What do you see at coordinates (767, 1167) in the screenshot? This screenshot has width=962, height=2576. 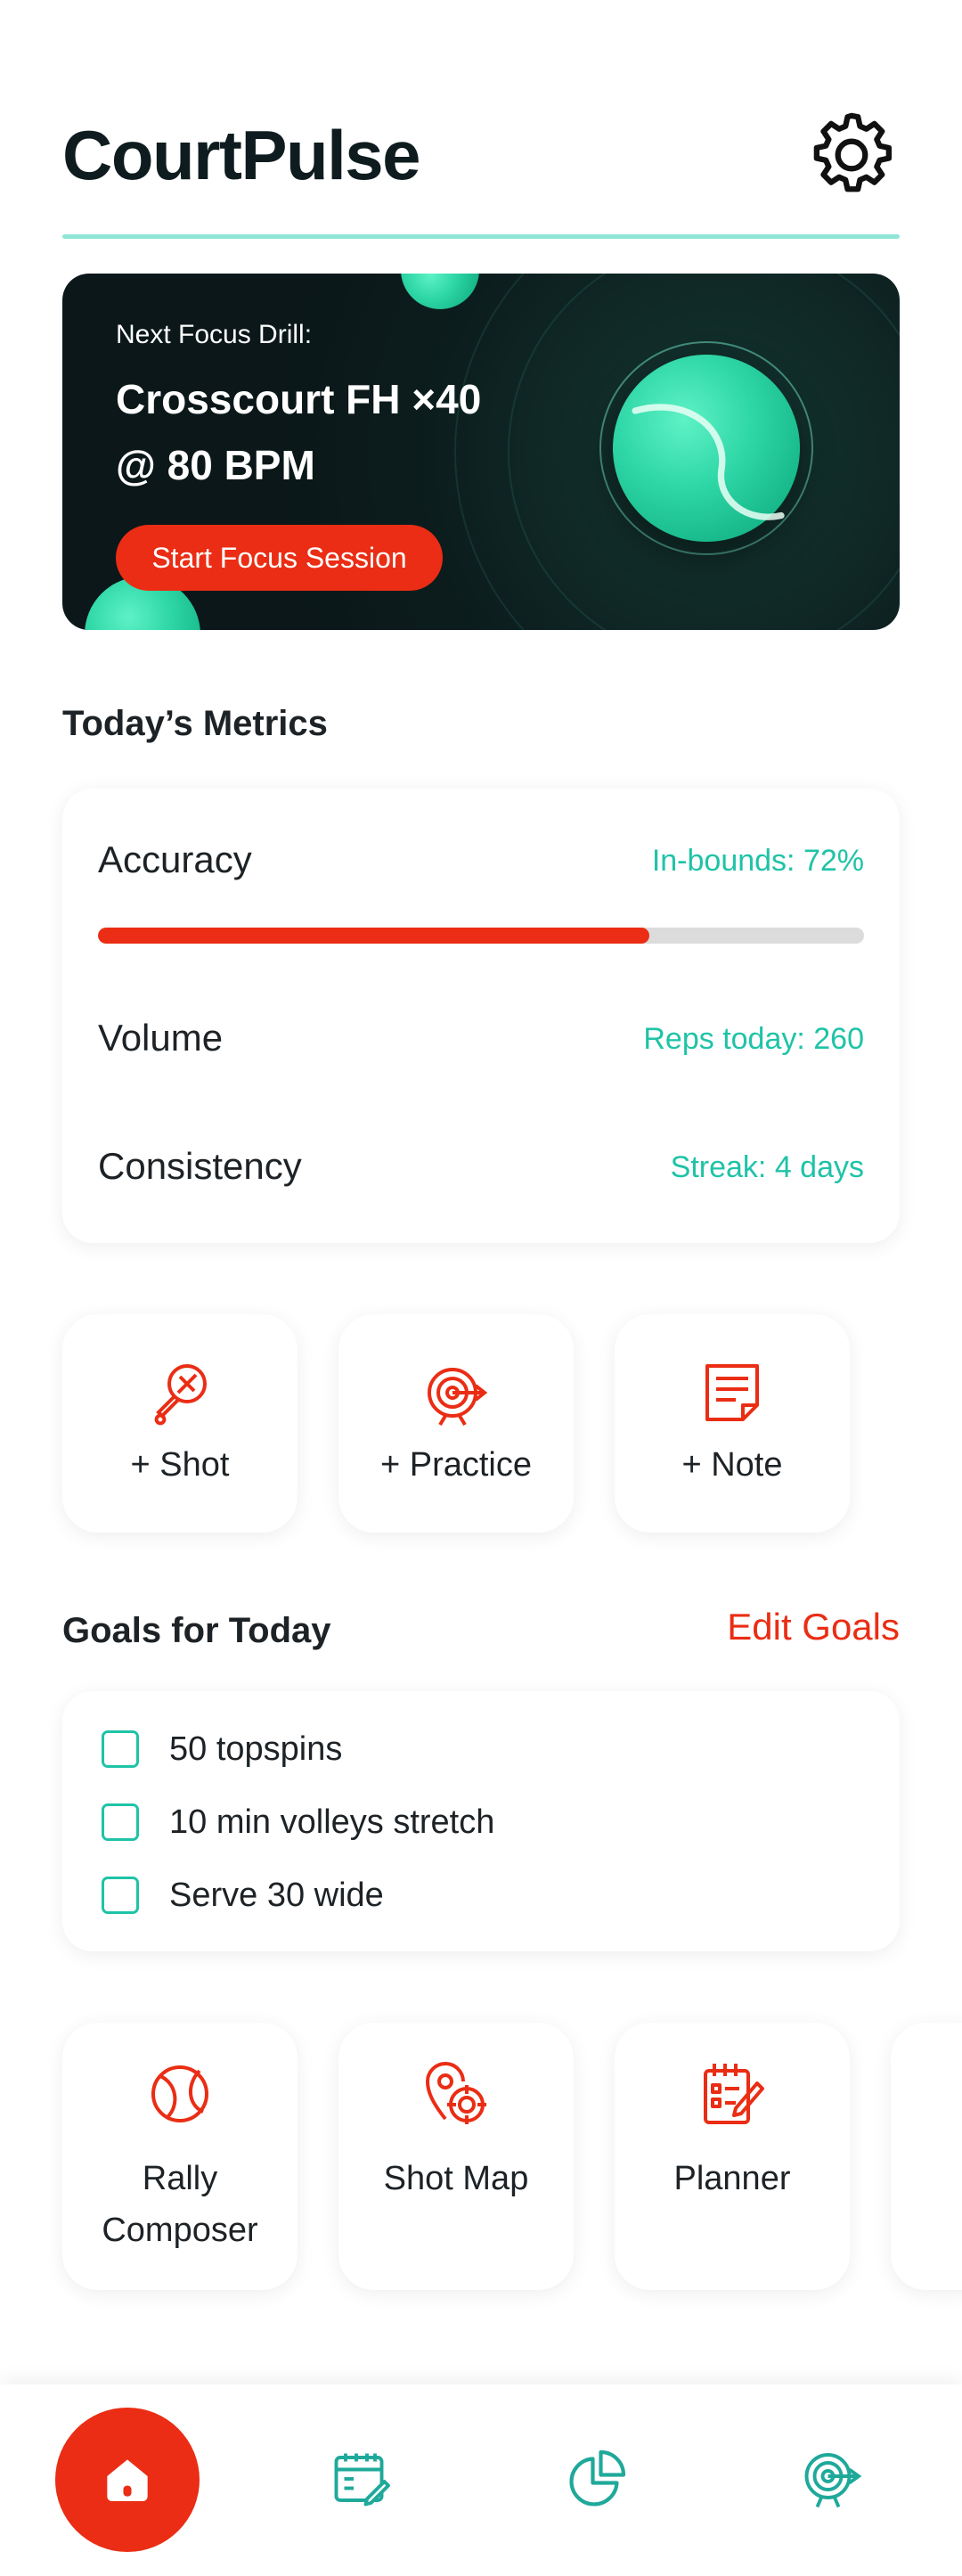 I see `metric-value-consistency: Streak: 4 days` at bounding box center [767, 1167].